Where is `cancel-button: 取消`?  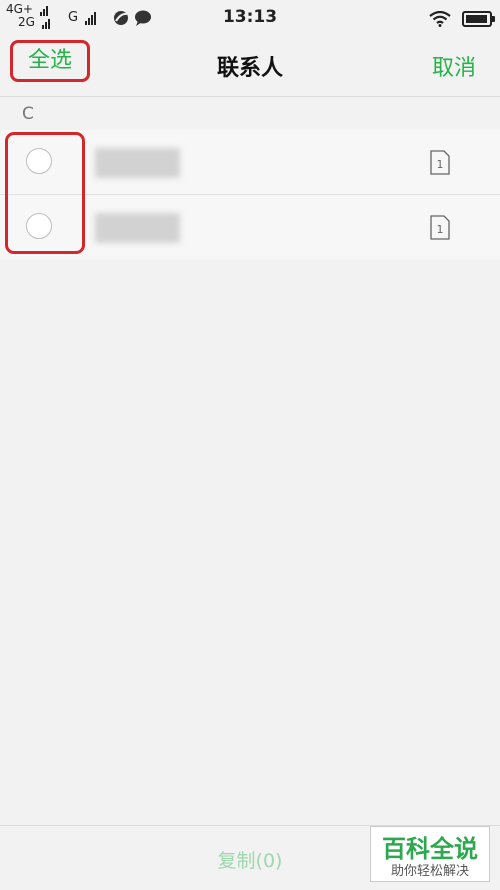 cancel-button: 取消 is located at coordinates (454, 66).